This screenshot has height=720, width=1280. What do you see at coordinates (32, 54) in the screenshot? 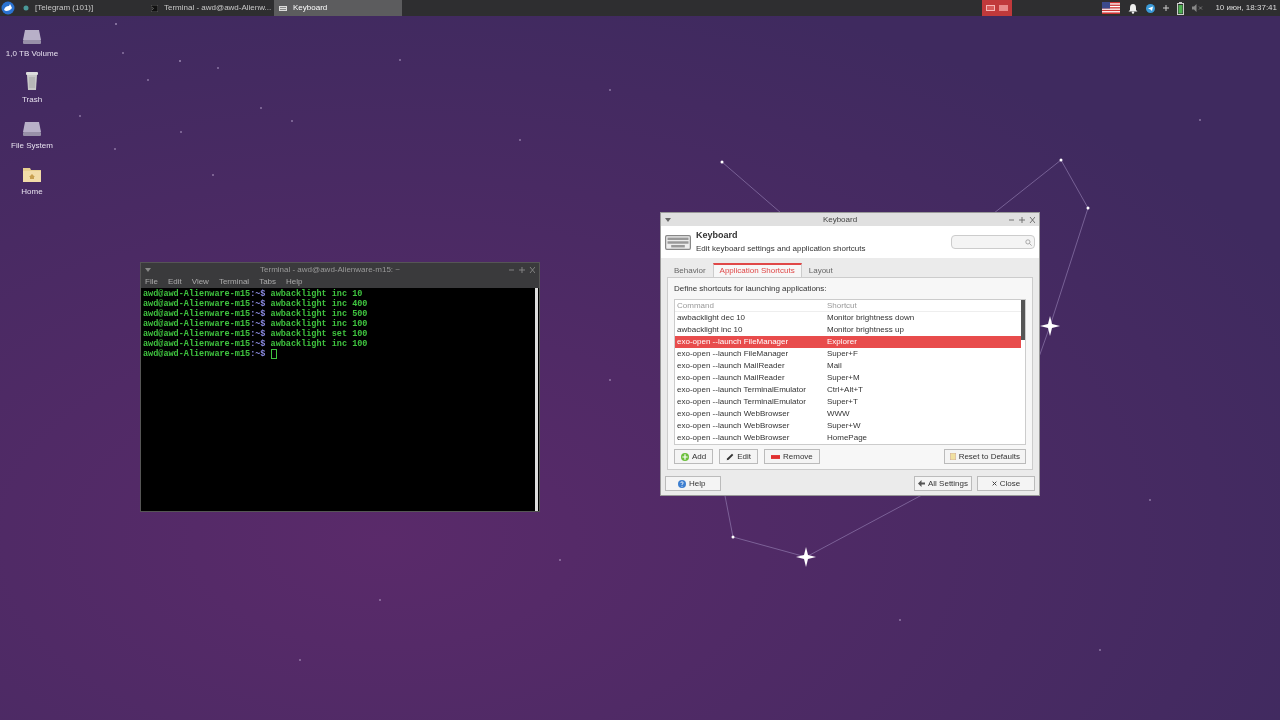
I see `desktop-icon-label: 1,0 TB Volume` at bounding box center [32, 54].